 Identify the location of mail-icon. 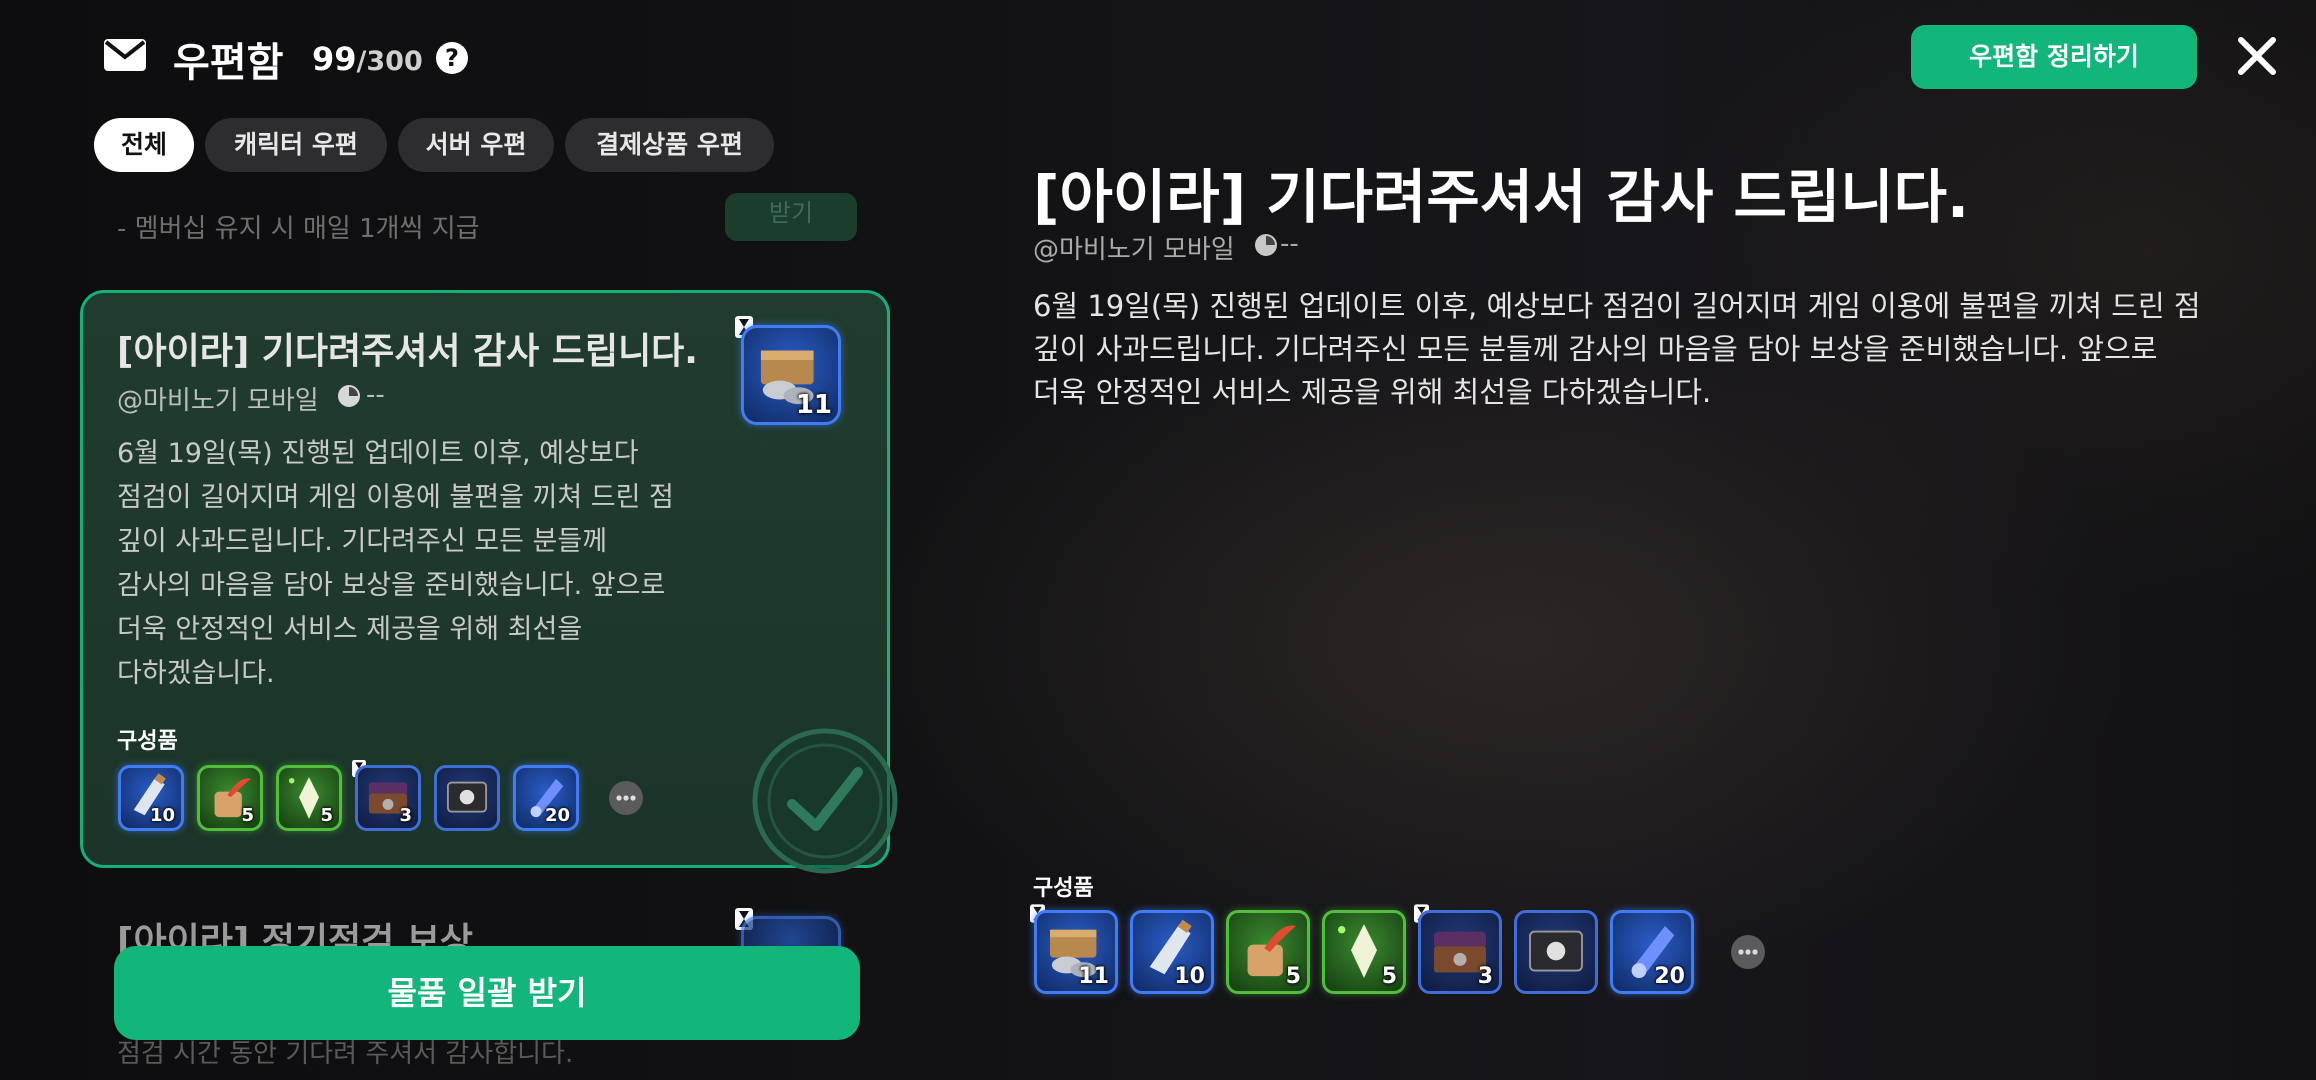
(125, 55).